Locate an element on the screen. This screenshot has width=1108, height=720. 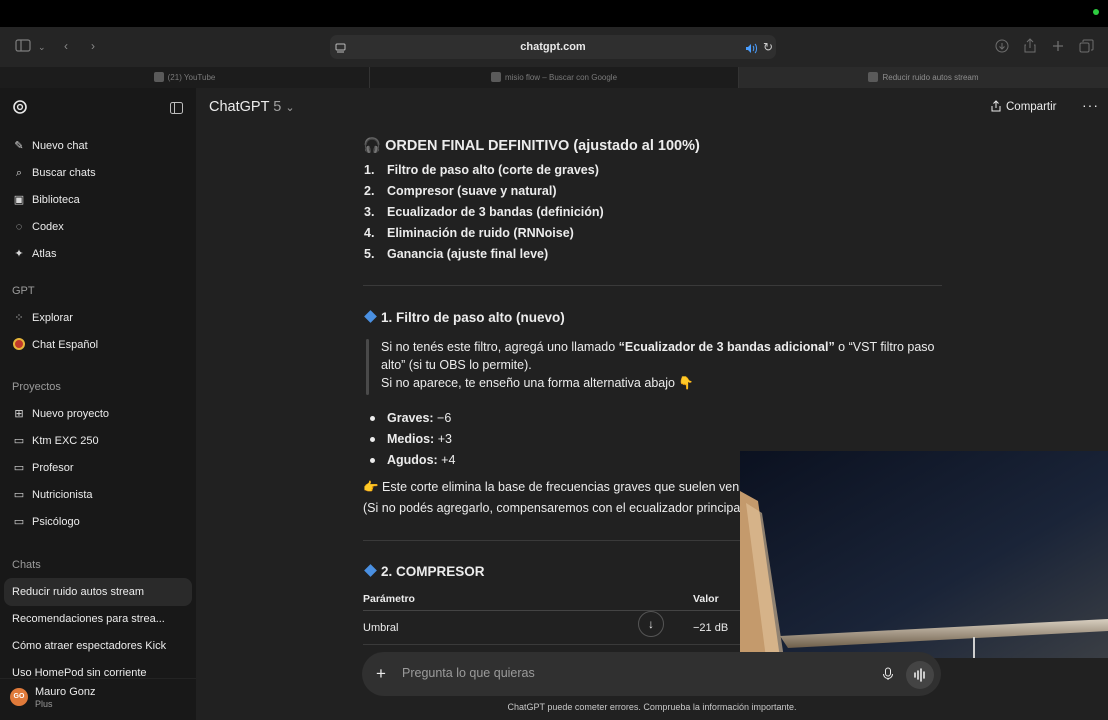
sidebar-toggle-icon is located at coordinates (23, 47).